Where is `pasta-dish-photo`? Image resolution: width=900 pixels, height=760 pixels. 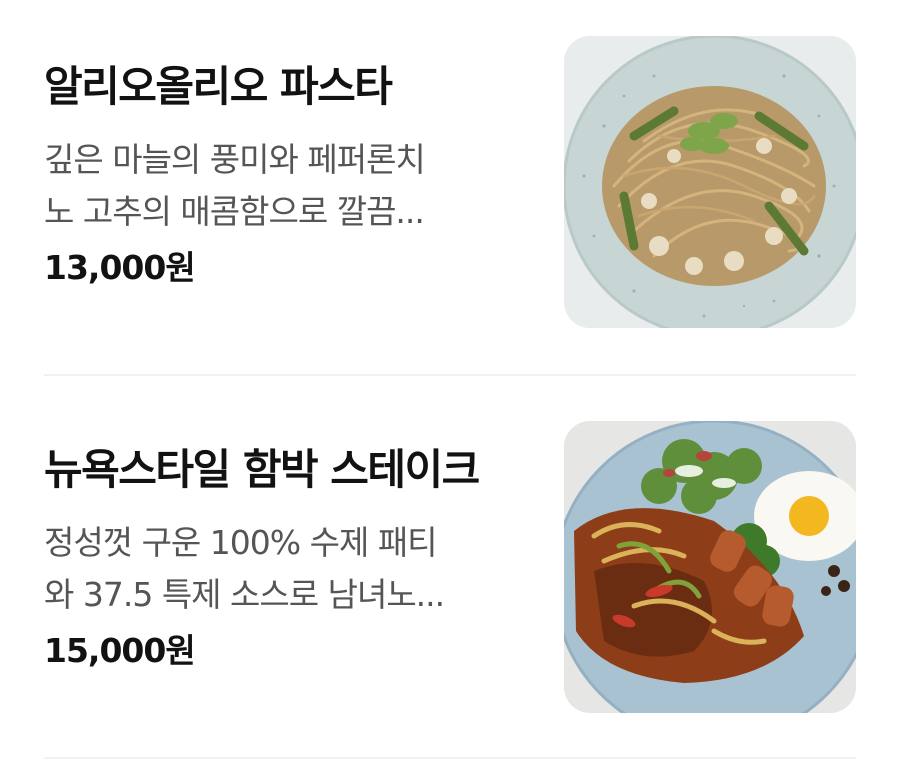
pasta-dish-photo is located at coordinates (710, 182).